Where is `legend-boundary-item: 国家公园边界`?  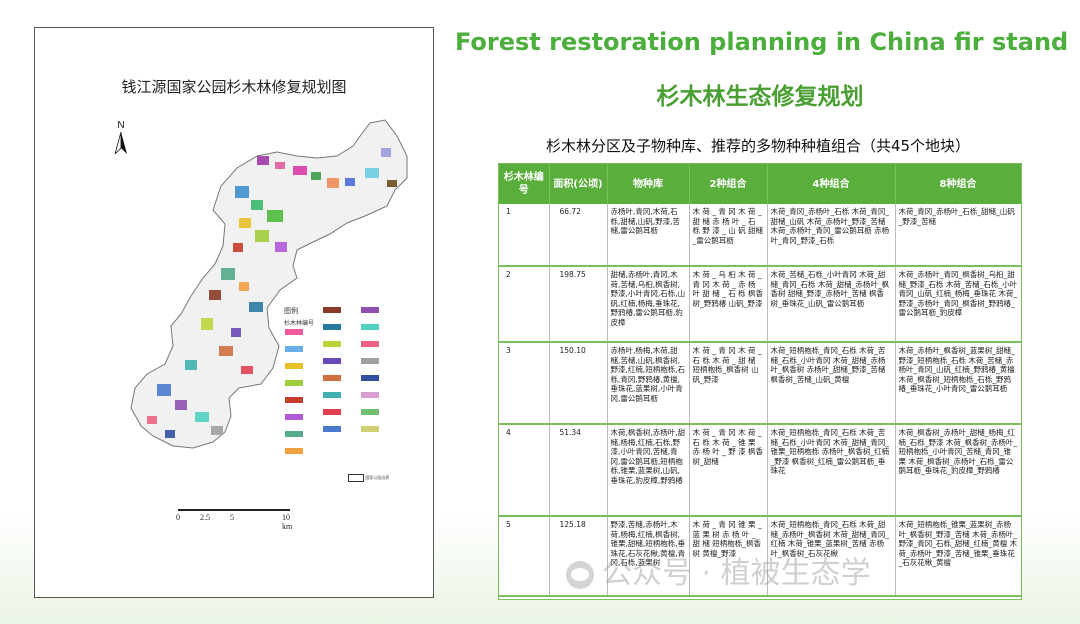
legend-boundary-item: 国家公园边界 is located at coordinates (368, 478).